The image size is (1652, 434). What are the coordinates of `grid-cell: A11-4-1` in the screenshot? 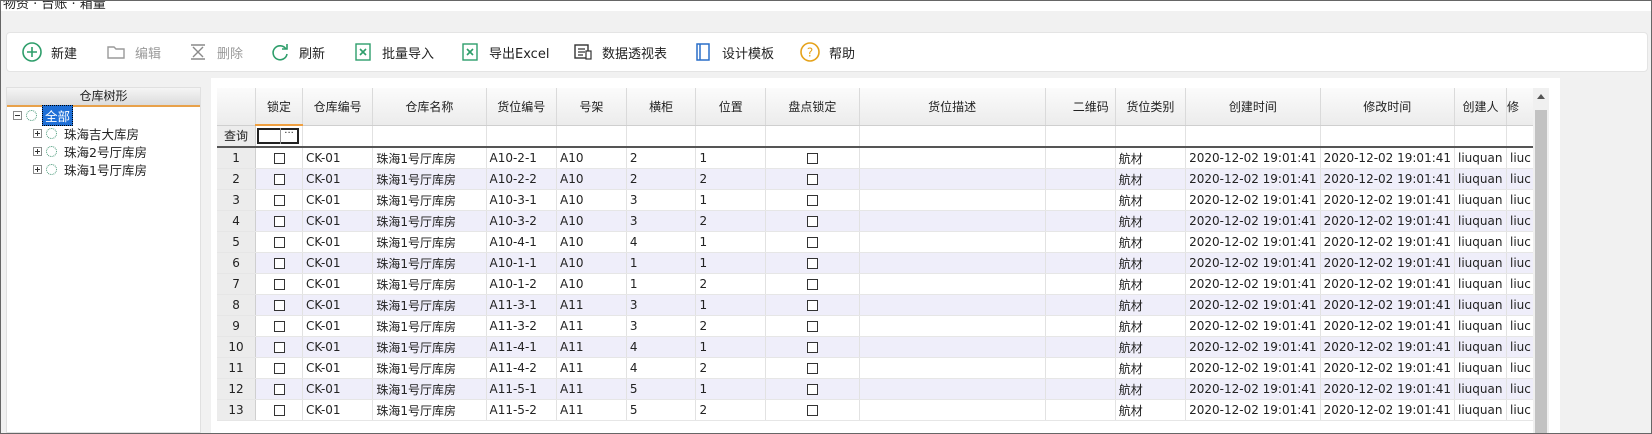 It's located at (521, 347).